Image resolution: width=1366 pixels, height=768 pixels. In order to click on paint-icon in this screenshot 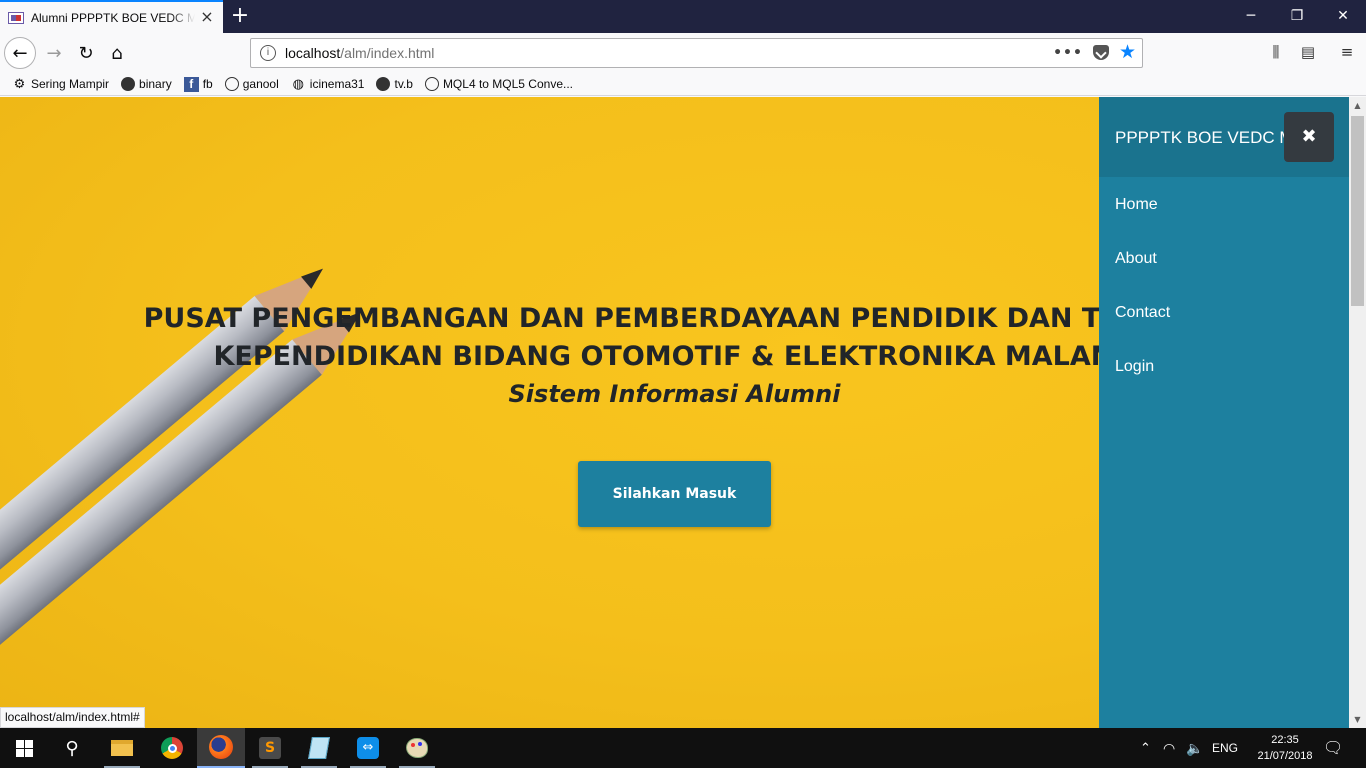, I will do `click(417, 748)`.